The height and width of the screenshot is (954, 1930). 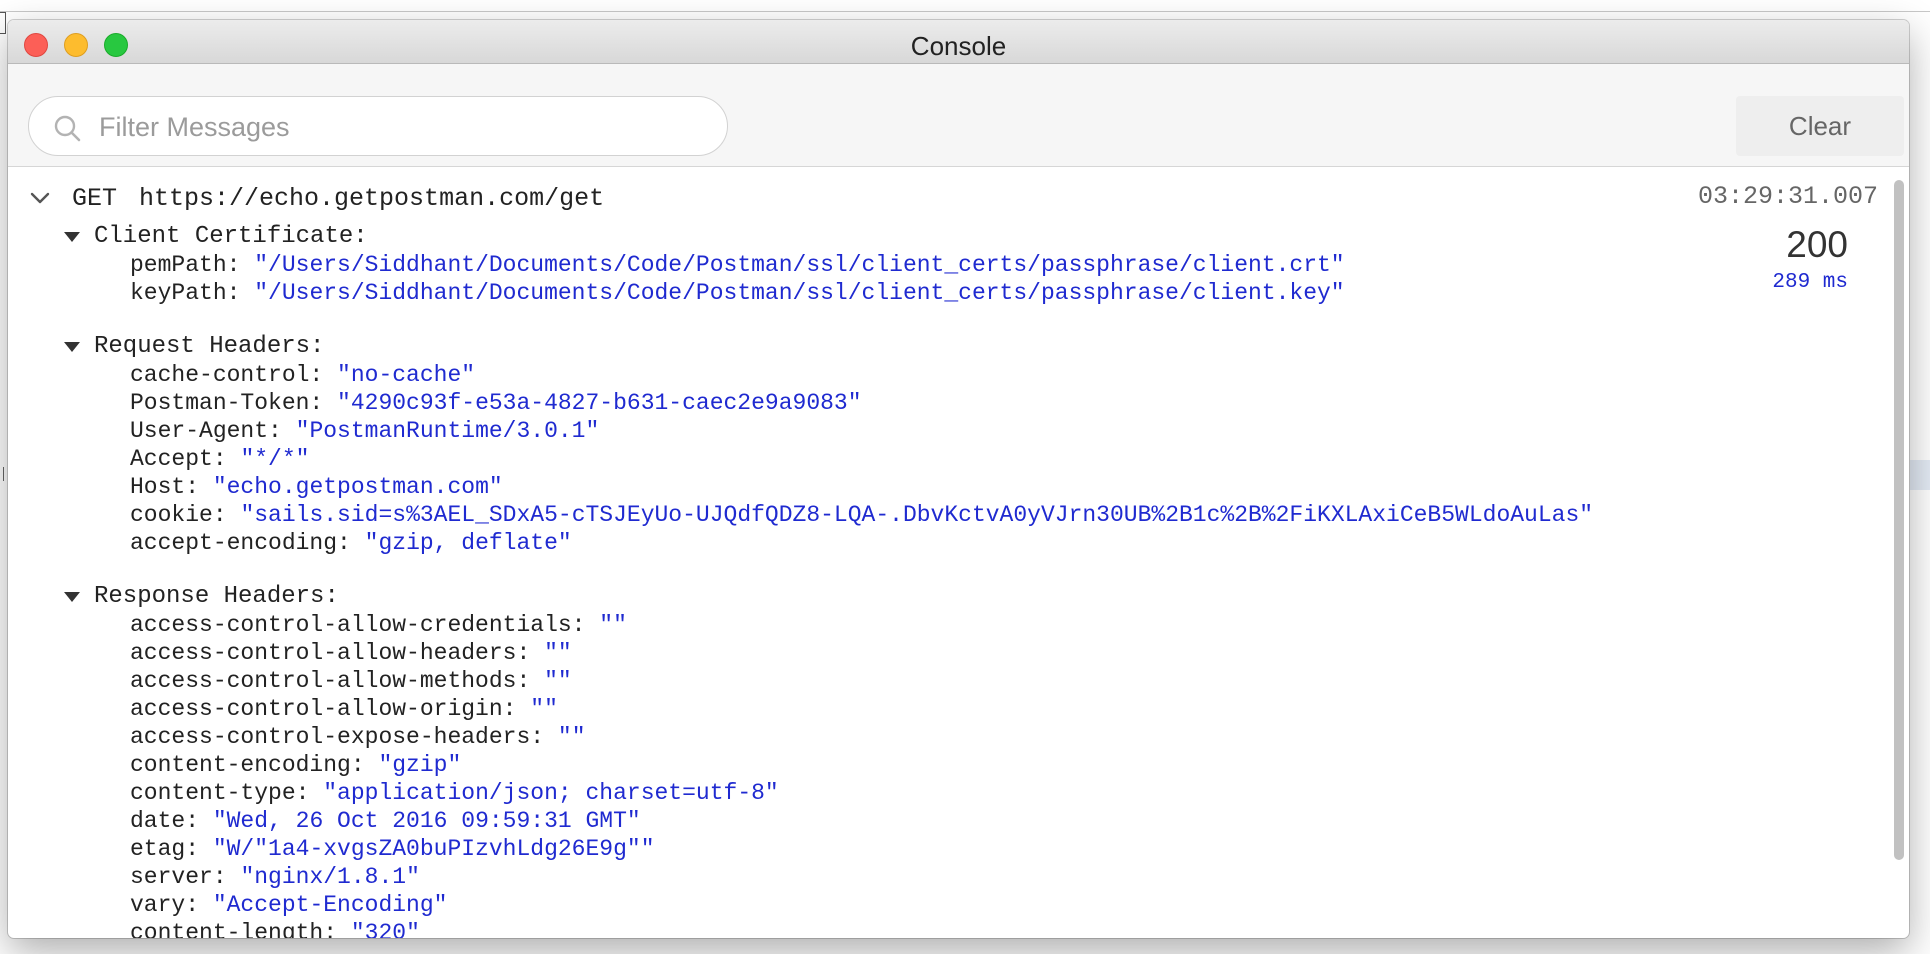 What do you see at coordinates (1788, 196) in the screenshot?
I see `entry-timestamp: 03:29:31.007` at bounding box center [1788, 196].